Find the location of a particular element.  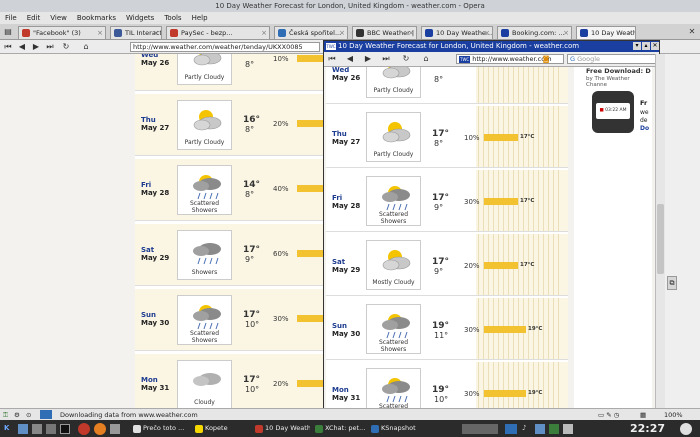

file-manager-icon is located at coordinates (37, 429).